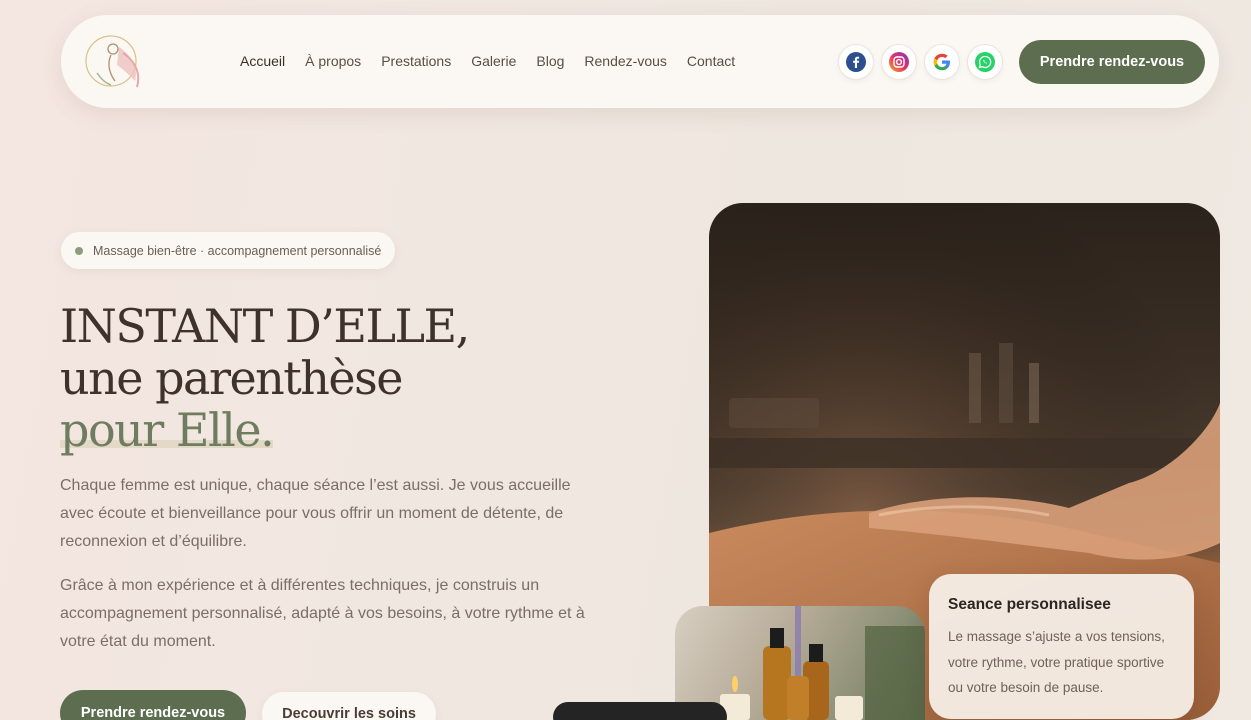 The image size is (1251, 720). What do you see at coordinates (416, 61) in the screenshot?
I see `nav-link-prestations: Prestations` at bounding box center [416, 61].